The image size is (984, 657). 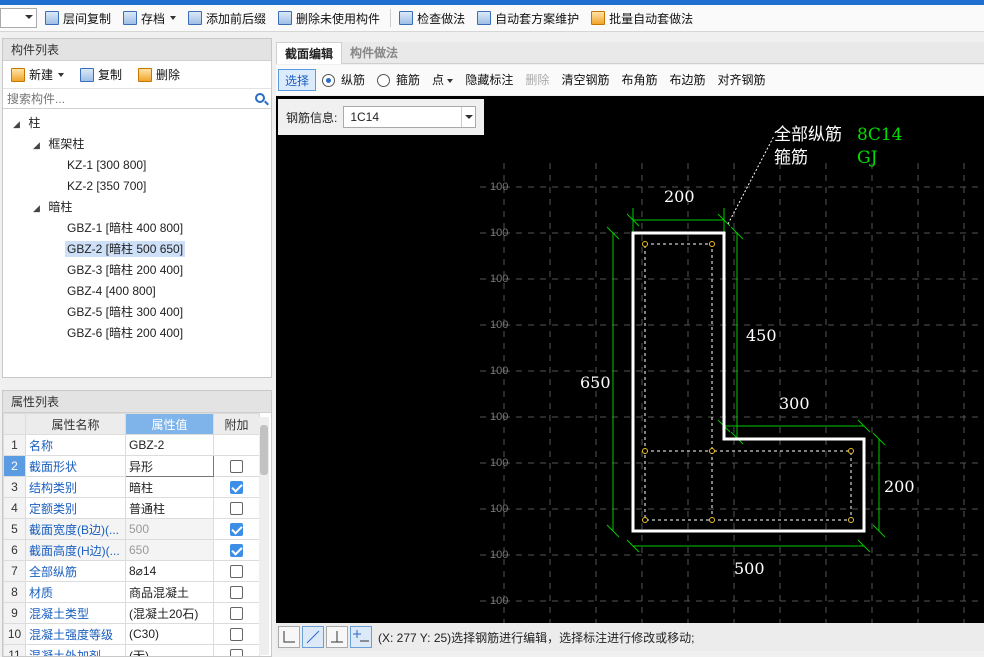 I want to click on rebar-points, so click(x=748, y=382).